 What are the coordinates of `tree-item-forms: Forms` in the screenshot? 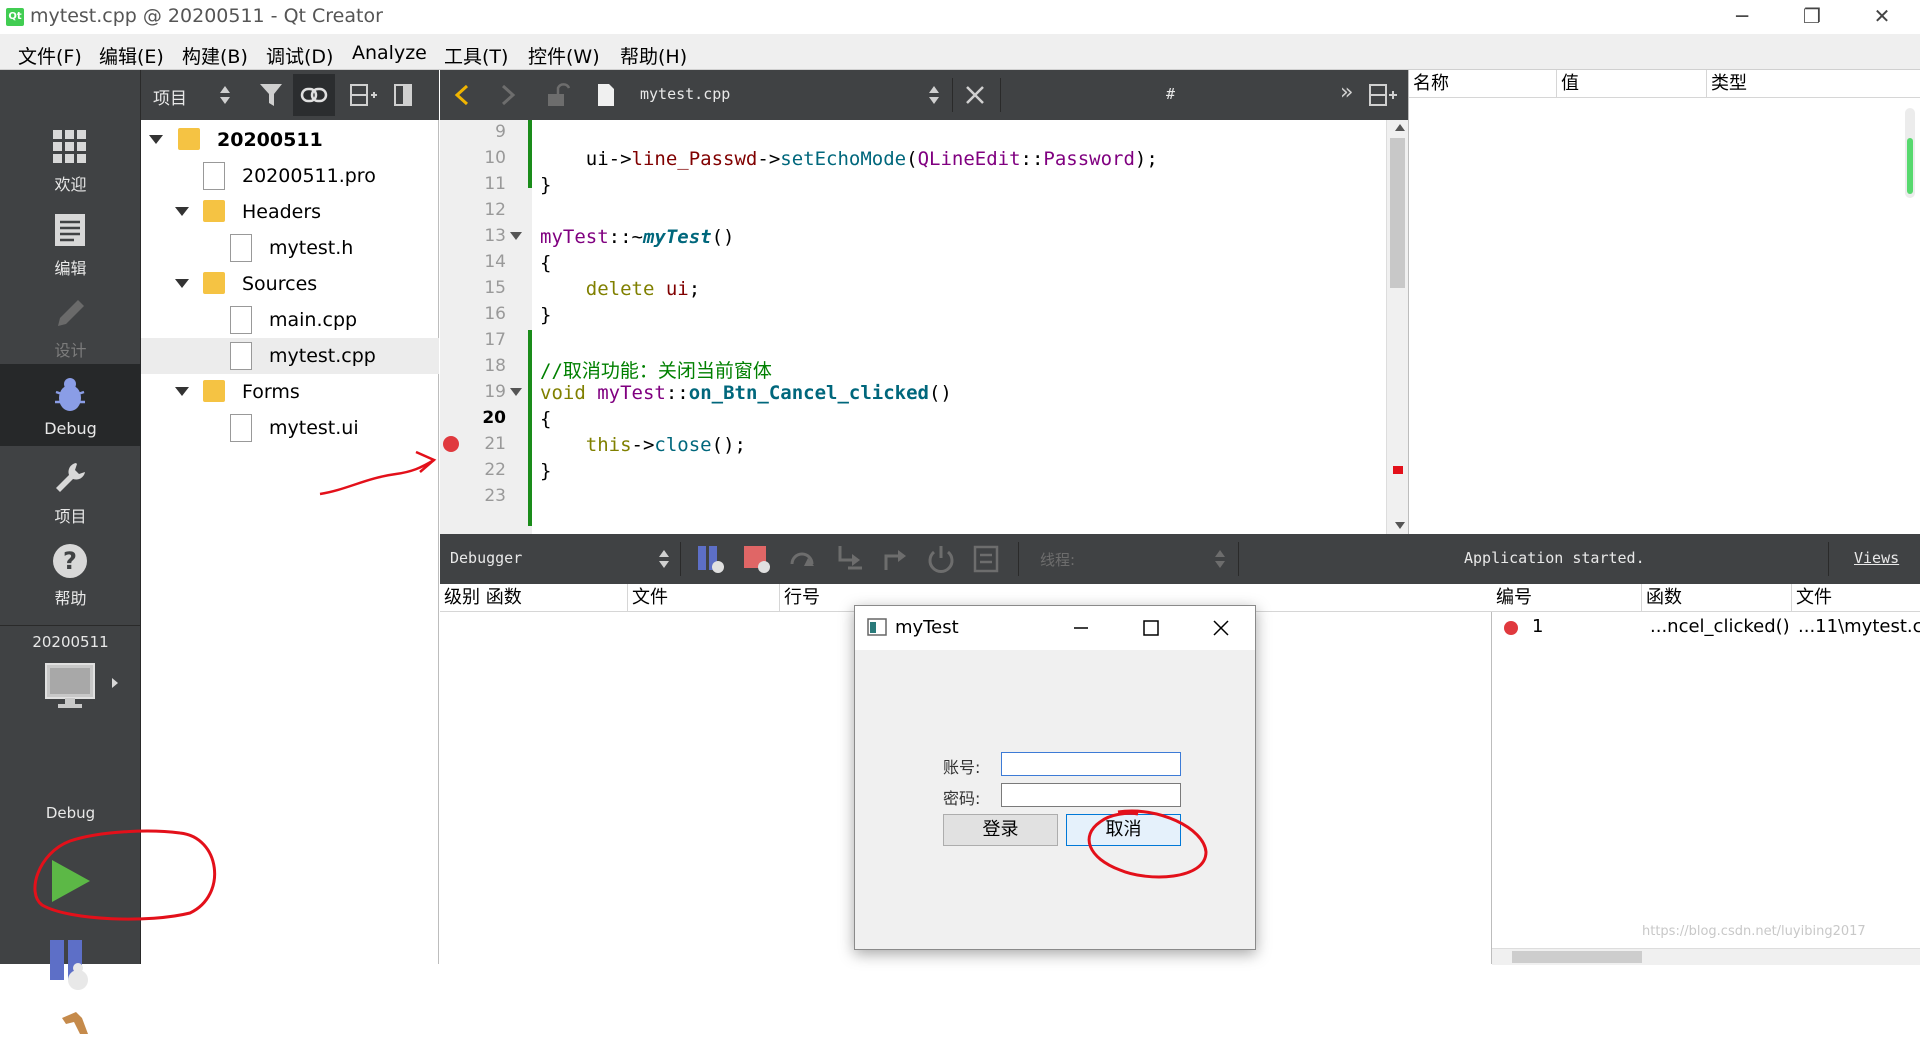 It's located at (290, 392).